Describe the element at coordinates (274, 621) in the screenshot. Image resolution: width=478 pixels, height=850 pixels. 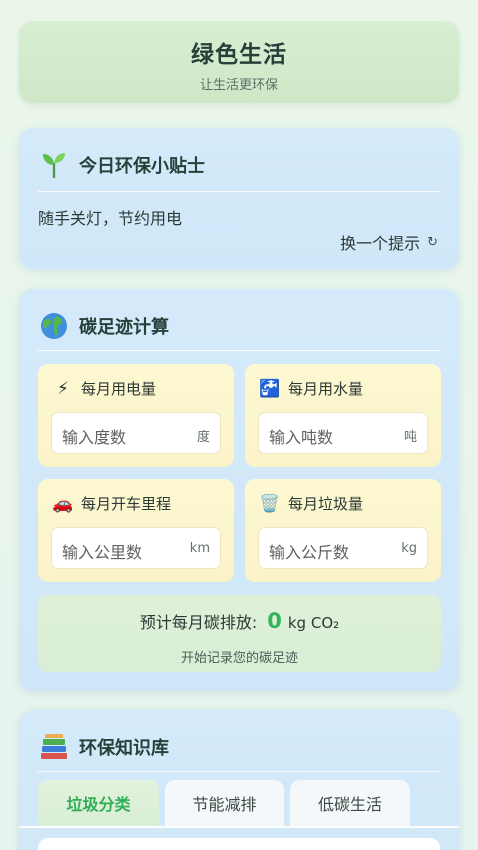
I see `estimate-value: 0` at that location.